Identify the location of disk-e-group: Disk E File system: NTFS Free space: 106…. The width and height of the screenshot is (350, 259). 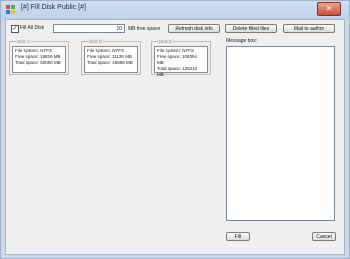
(181, 58).